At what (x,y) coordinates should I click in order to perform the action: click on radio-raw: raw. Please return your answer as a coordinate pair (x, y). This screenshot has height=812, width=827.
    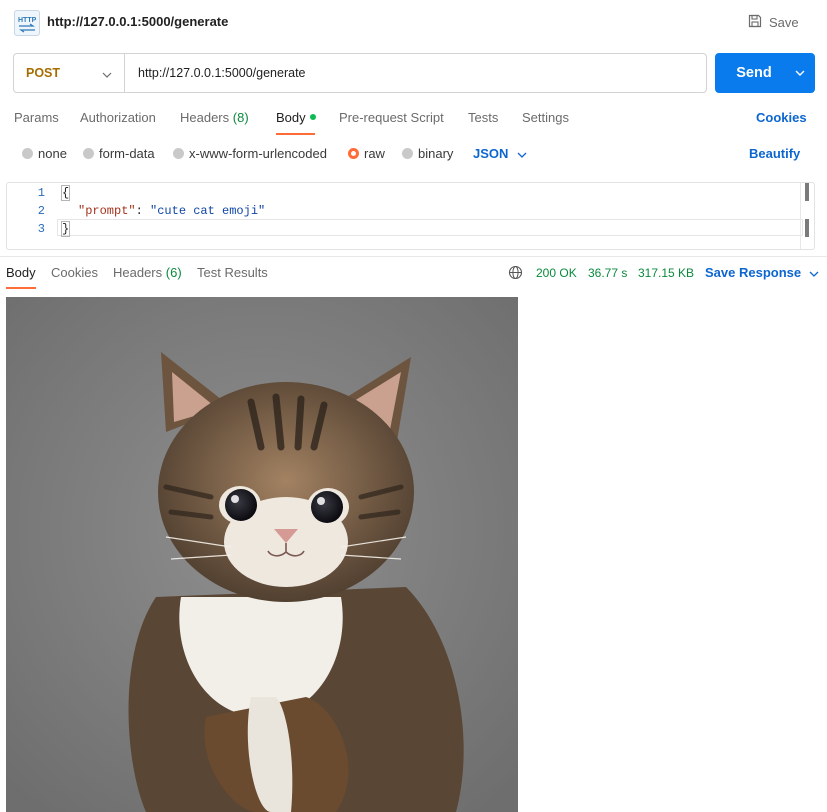
    Looking at the image, I should click on (366, 153).